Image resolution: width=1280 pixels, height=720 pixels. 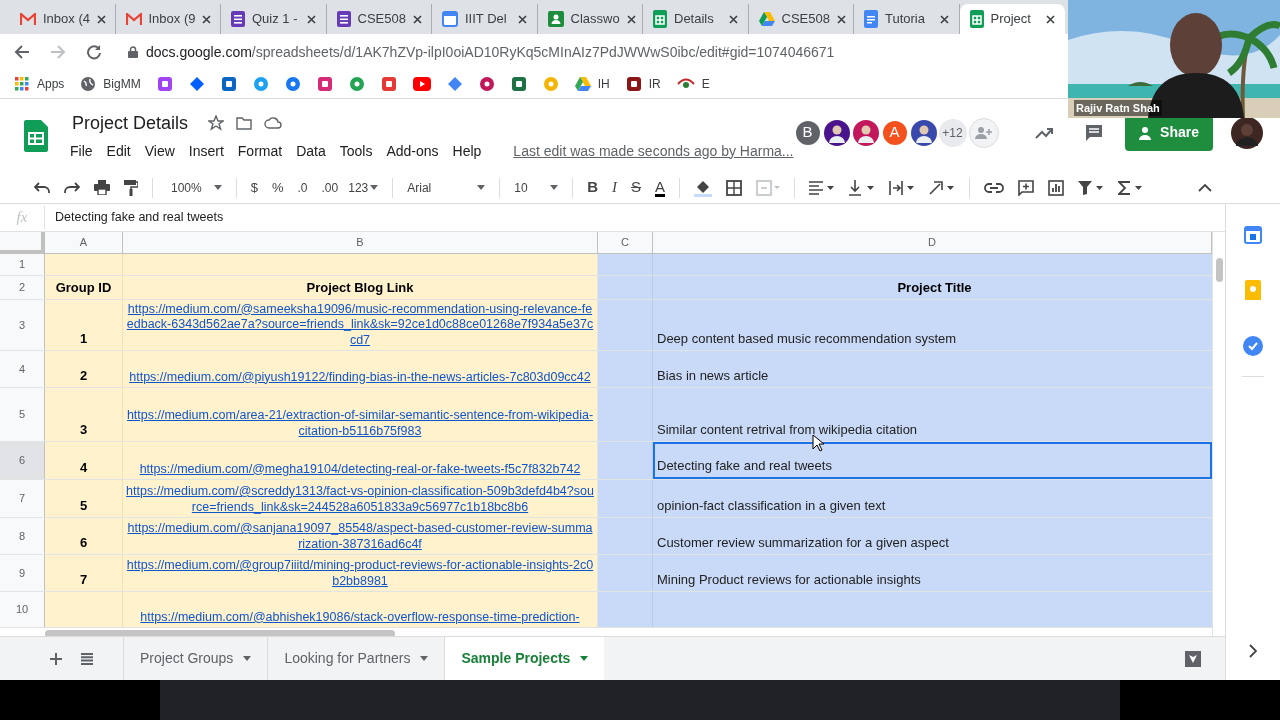 I want to click on menu-item: Insert, so click(x=206, y=151).